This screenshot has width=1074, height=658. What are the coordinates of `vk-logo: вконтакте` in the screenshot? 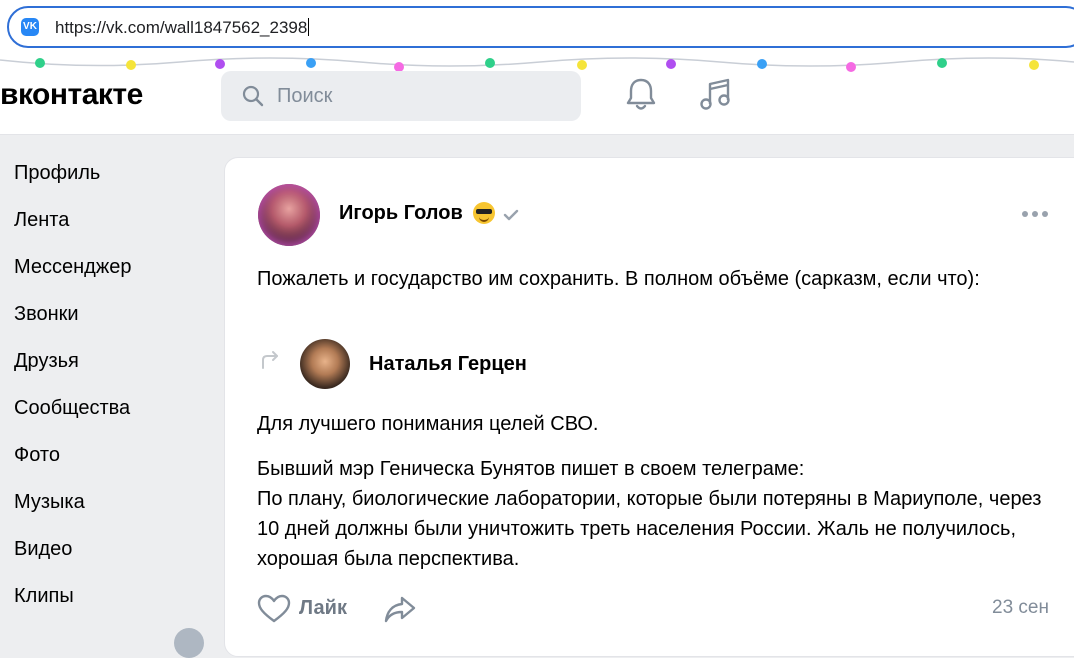 It's located at (71, 95).